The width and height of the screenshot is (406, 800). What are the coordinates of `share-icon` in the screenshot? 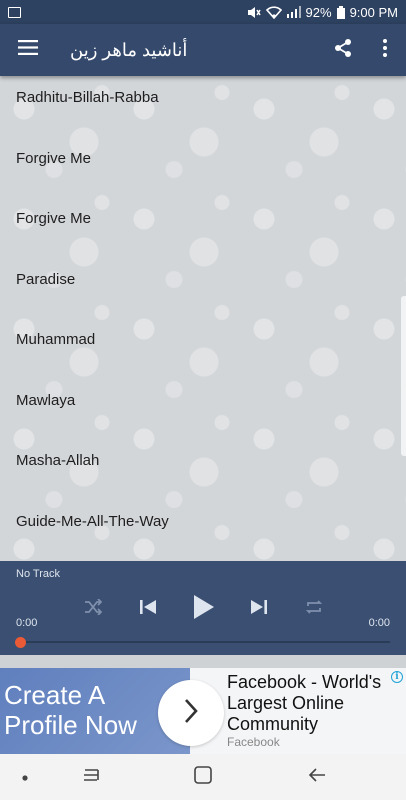 It's located at (343, 50).